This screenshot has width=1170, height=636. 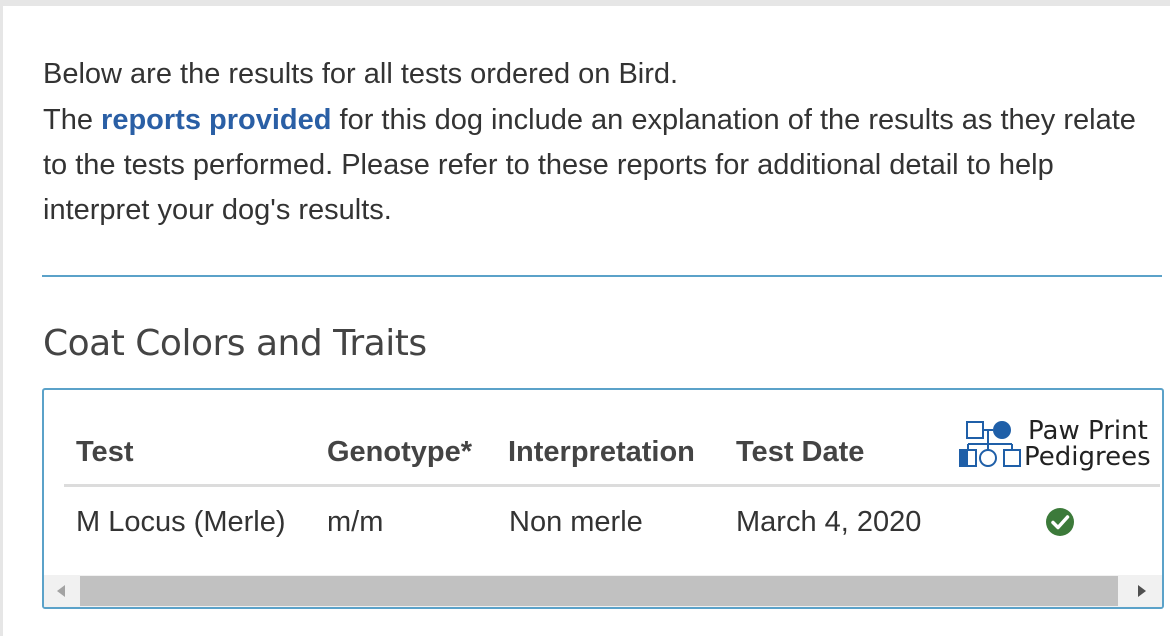 I want to click on section-title: Coat Colors and Traits, so click(x=235, y=343).